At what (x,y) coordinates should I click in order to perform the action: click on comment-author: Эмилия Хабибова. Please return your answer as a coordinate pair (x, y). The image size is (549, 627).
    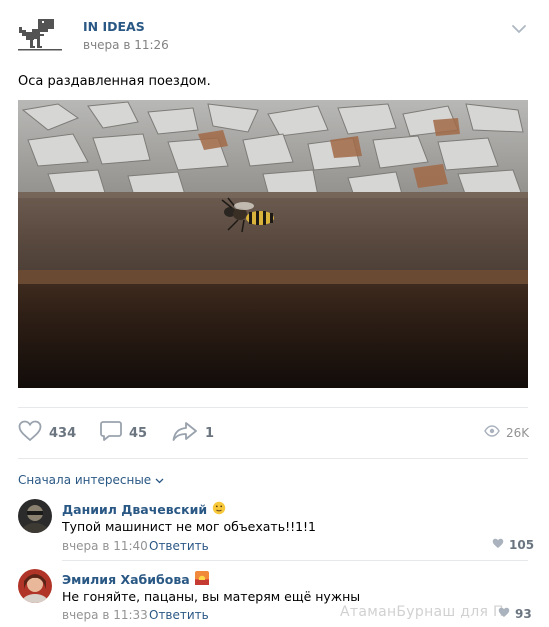
    Looking at the image, I should click on (135, 579).